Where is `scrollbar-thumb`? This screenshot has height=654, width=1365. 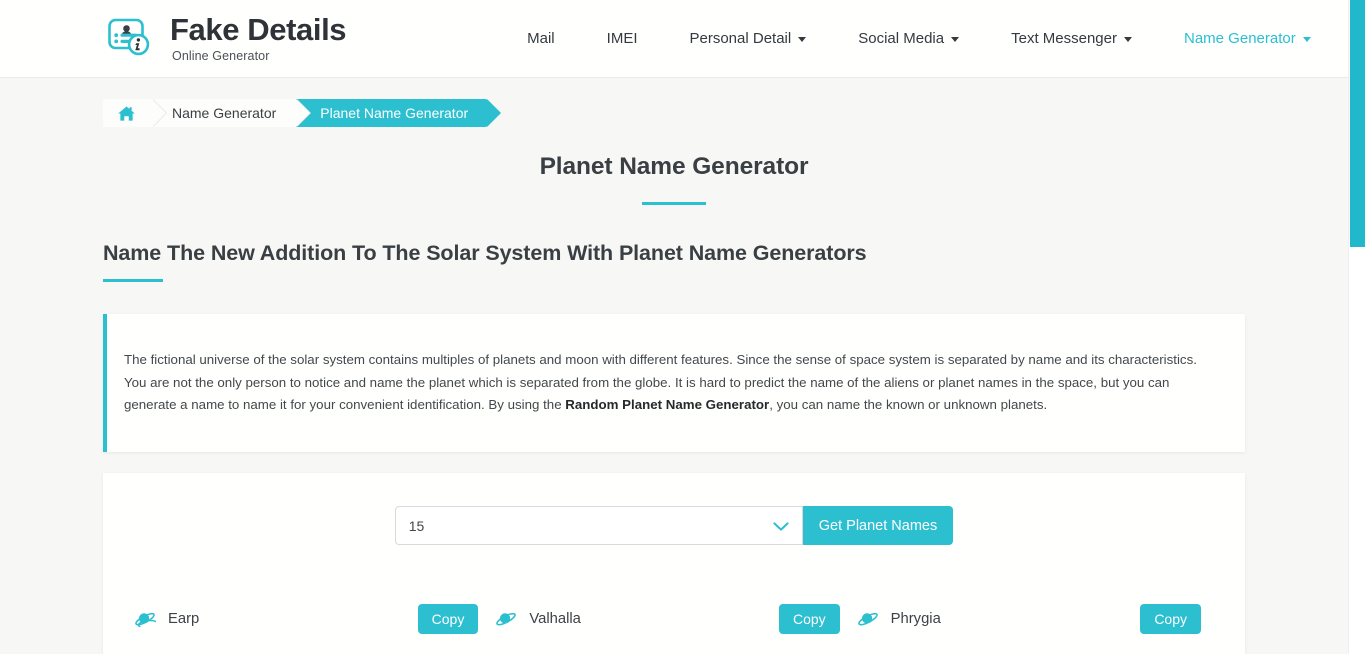 scrollbar-thumb is located at coordinates (1357, 123).